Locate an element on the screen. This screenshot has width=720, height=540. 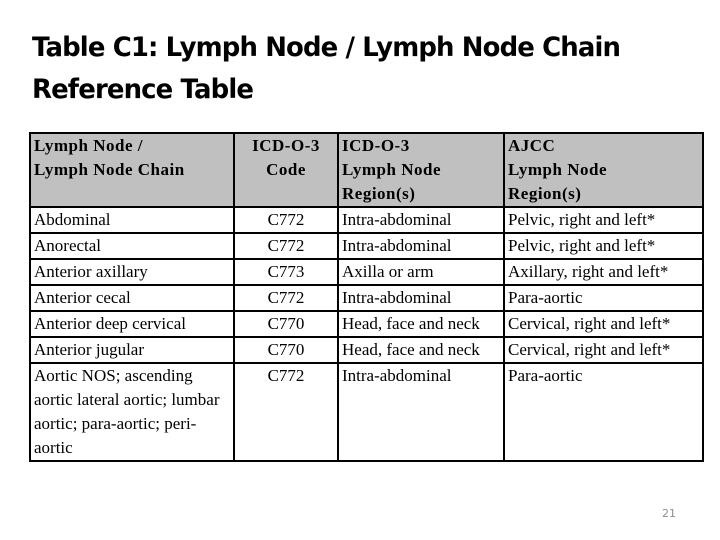
header-line: Lymph Node / is located at coordinates (88, 145).